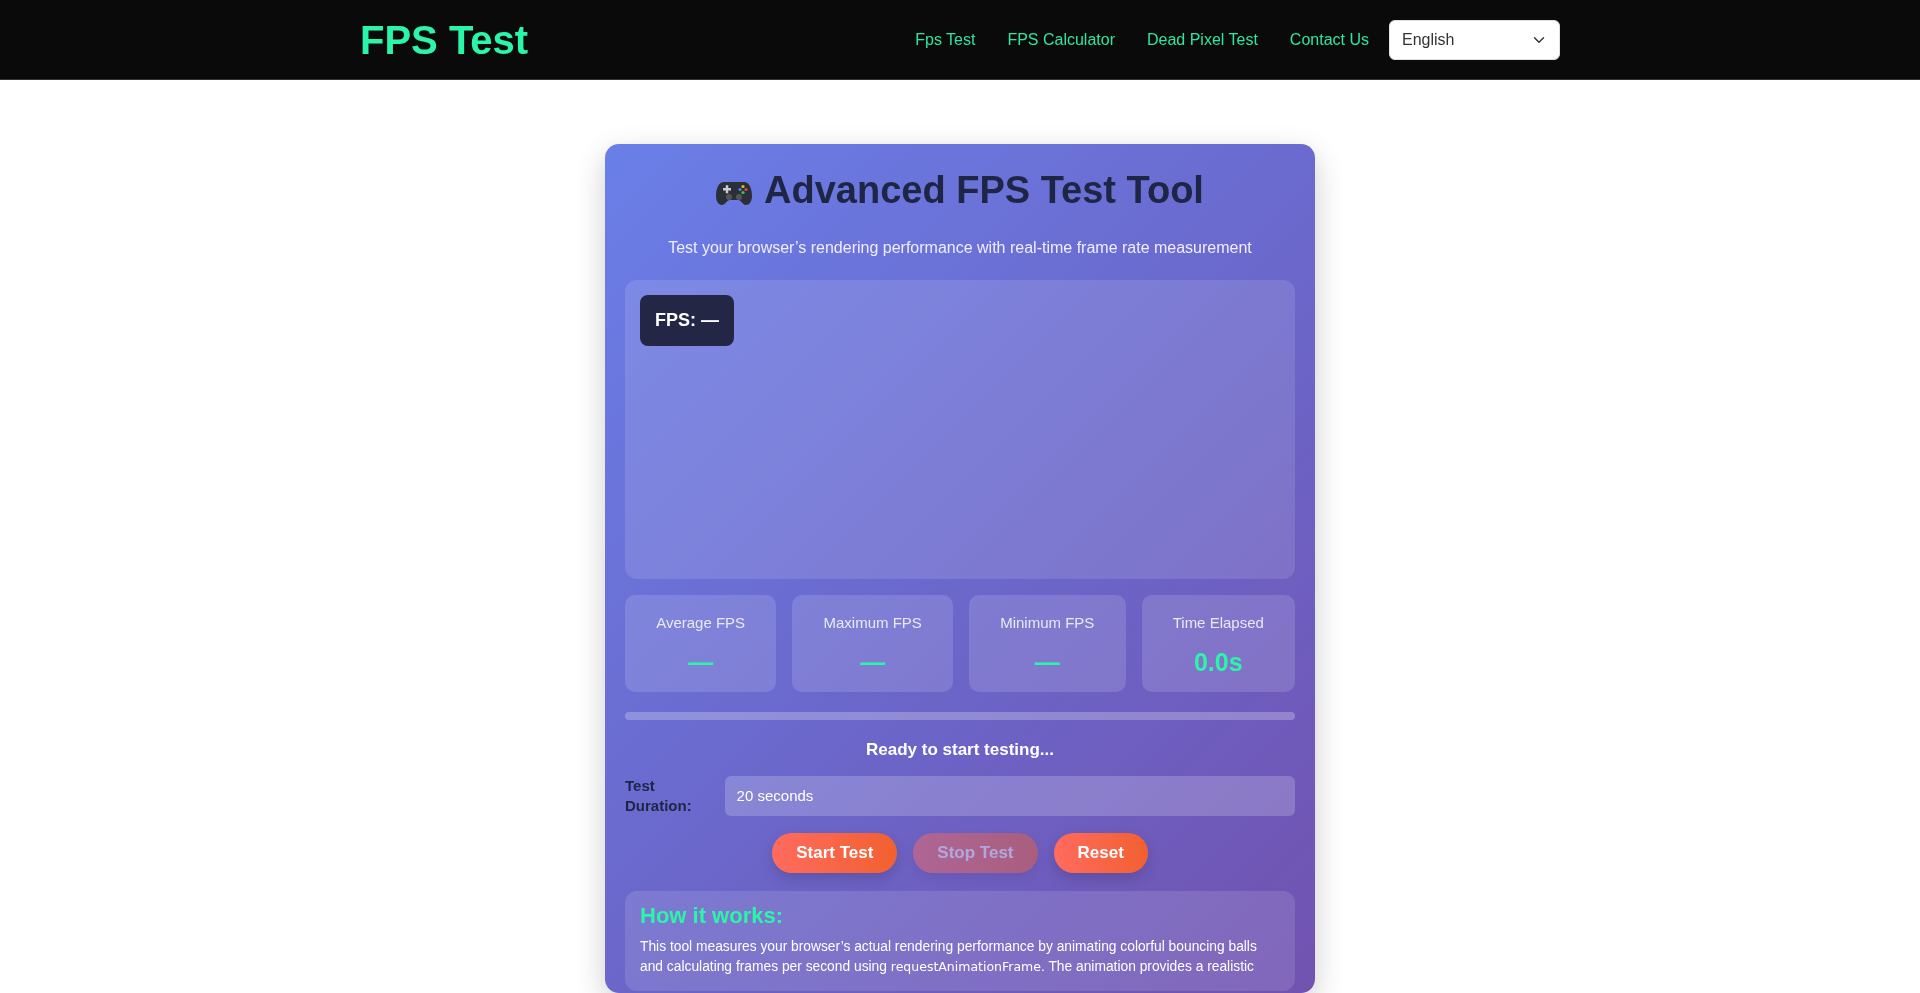 The width and height of the screenshot is (1920, 993). What do you see at coordinates (1202, 39) in the screenshot?
I see `nav-link: Dead Pixel Test` at bounding box center [1202, 39].